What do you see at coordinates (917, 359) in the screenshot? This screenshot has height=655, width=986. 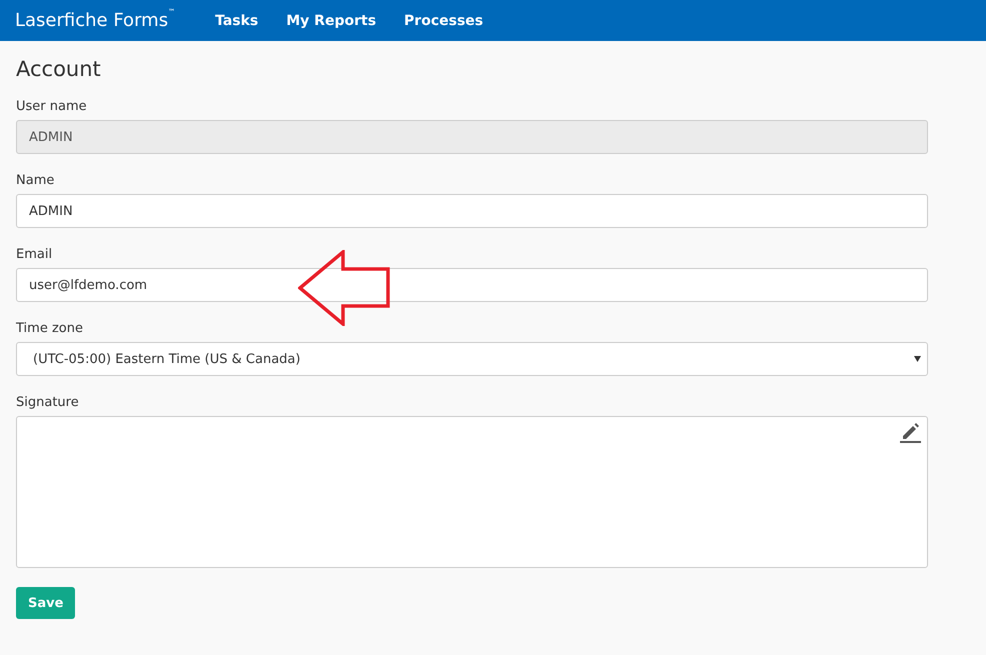 I see `caret-icon` at bounding box center [917, 359].